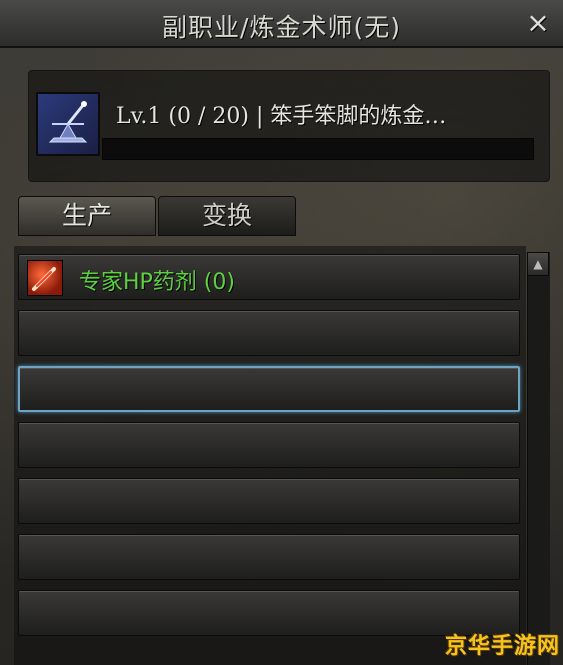  What do you see at coordinates (503, 646) in the screenshot?
I see `site-watermark: 京华手游网` at bounding box center [503, 646].